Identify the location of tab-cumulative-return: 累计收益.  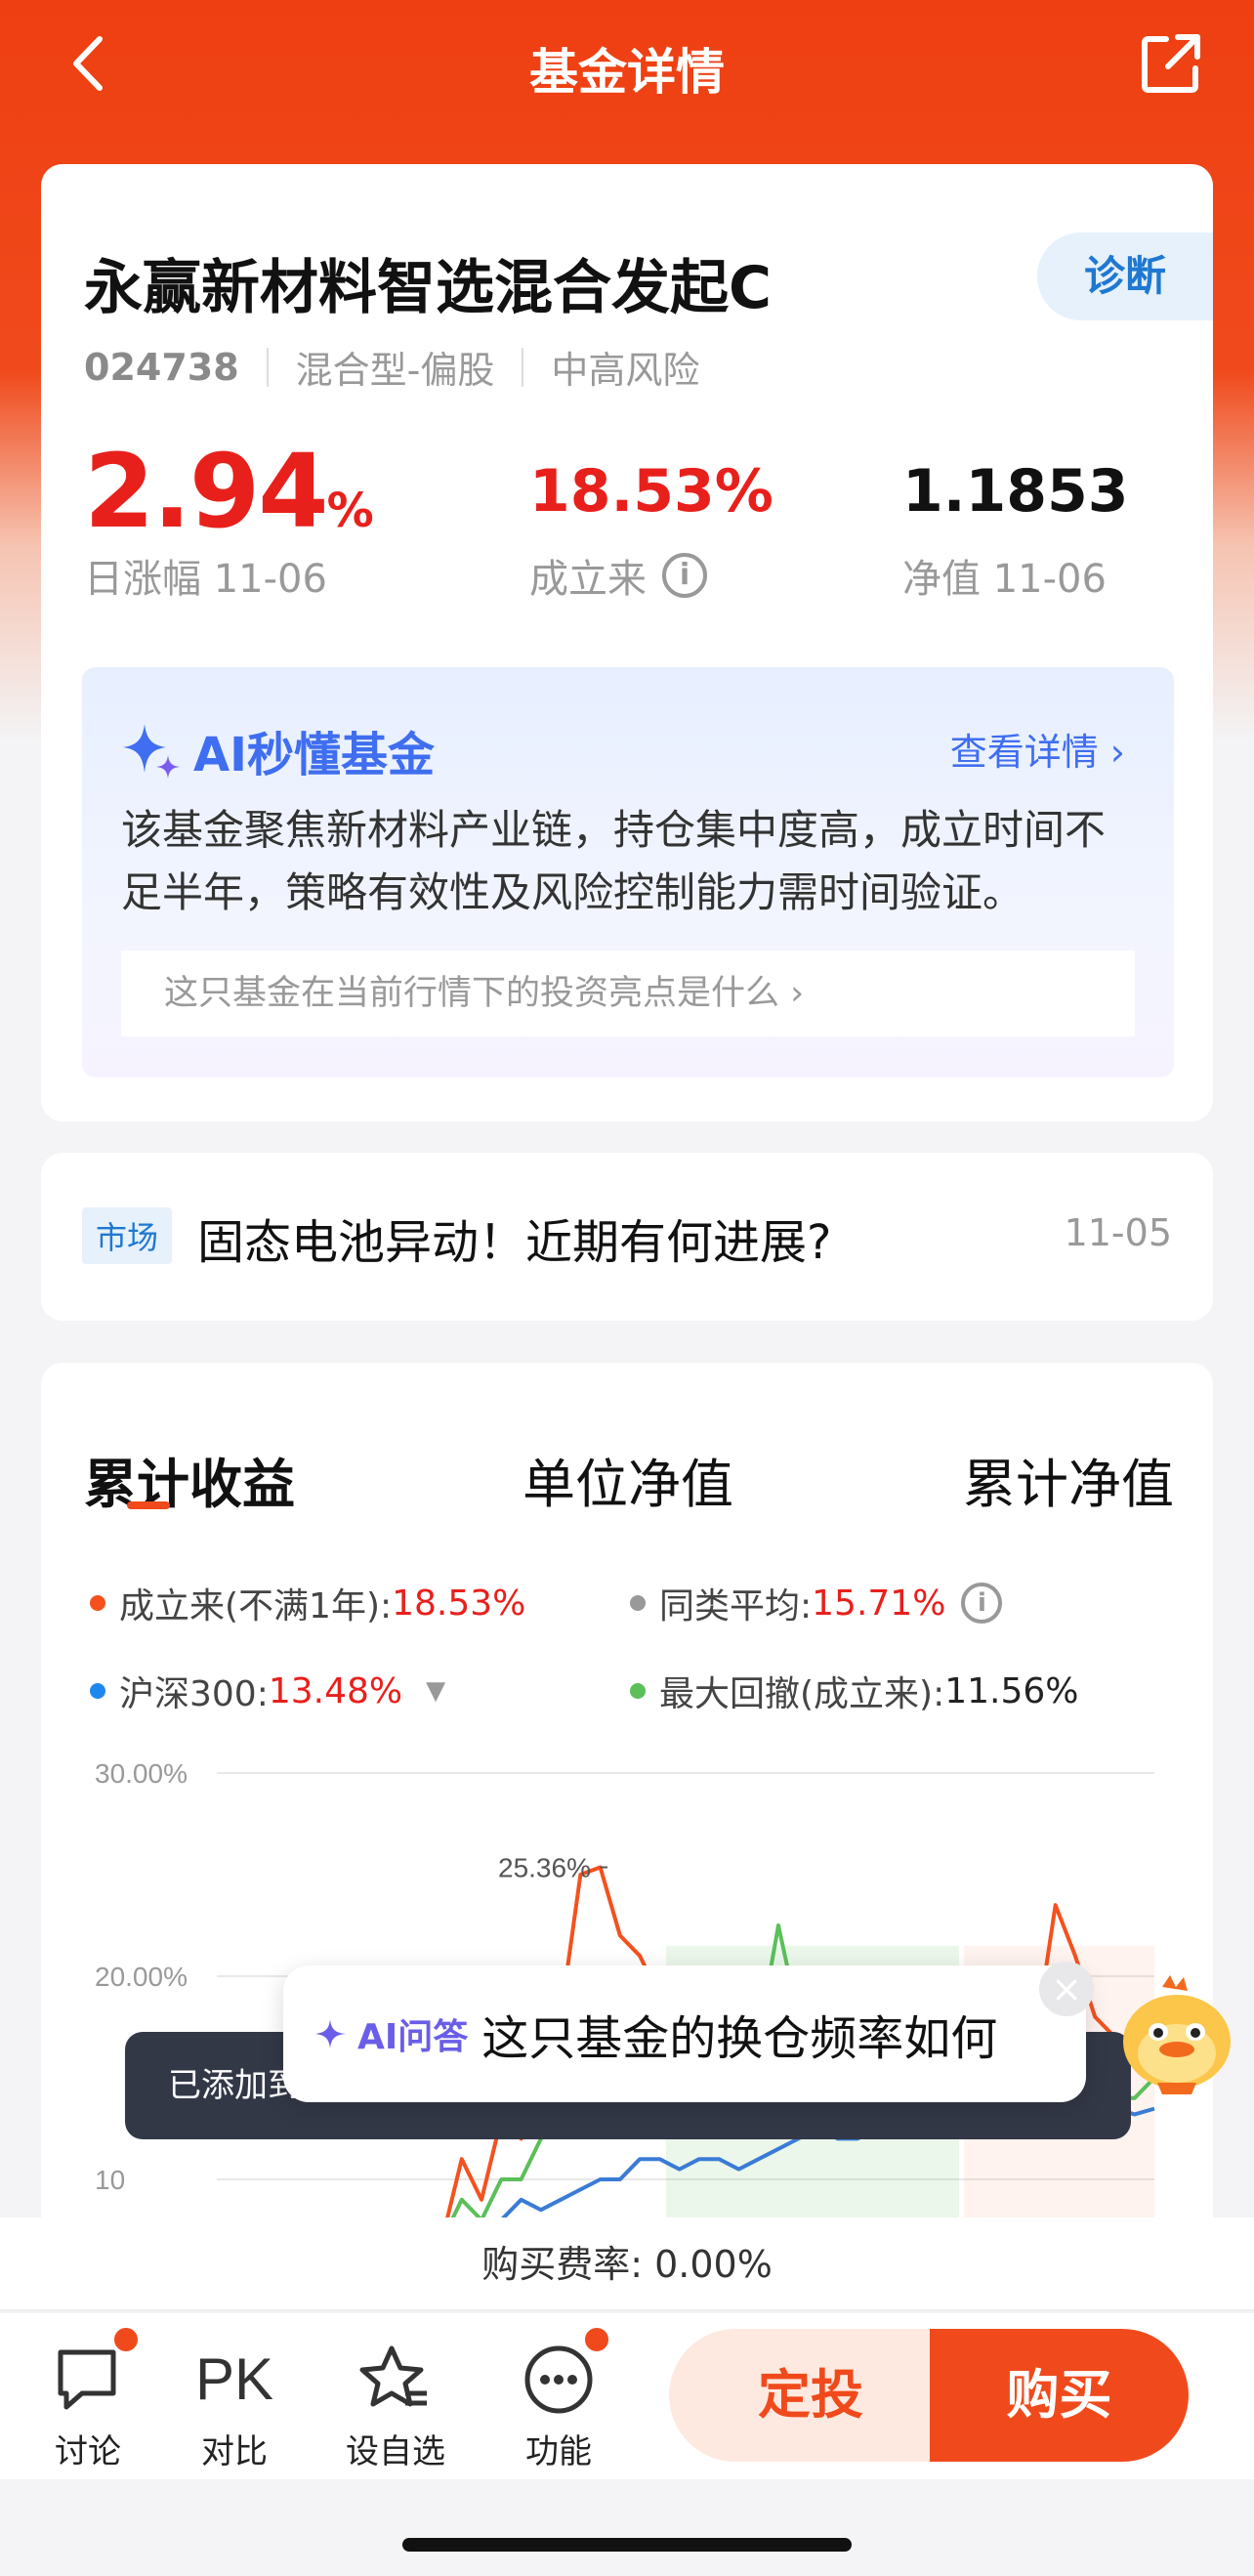
(189, 1479).